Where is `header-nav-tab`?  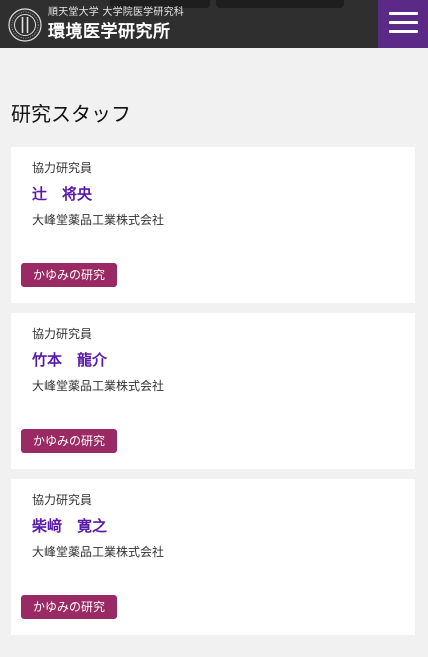
header-nav-tab is located at coordinates (280, 4).